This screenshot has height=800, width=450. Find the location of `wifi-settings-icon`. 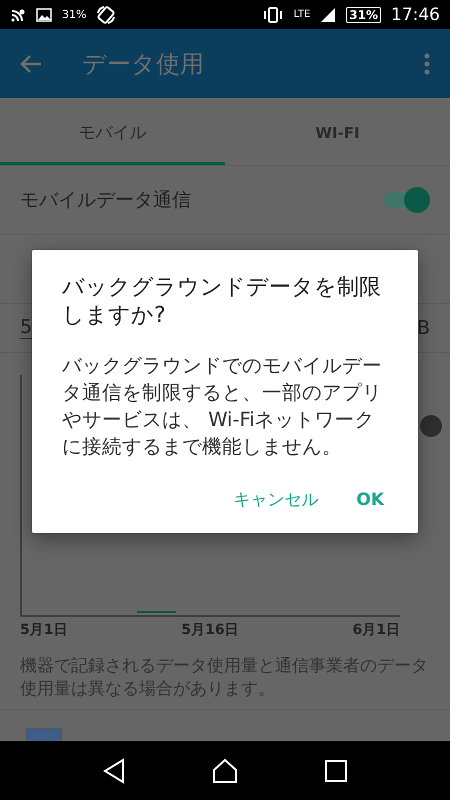

wifi-settings-icon is located at coordinates (18, 14).